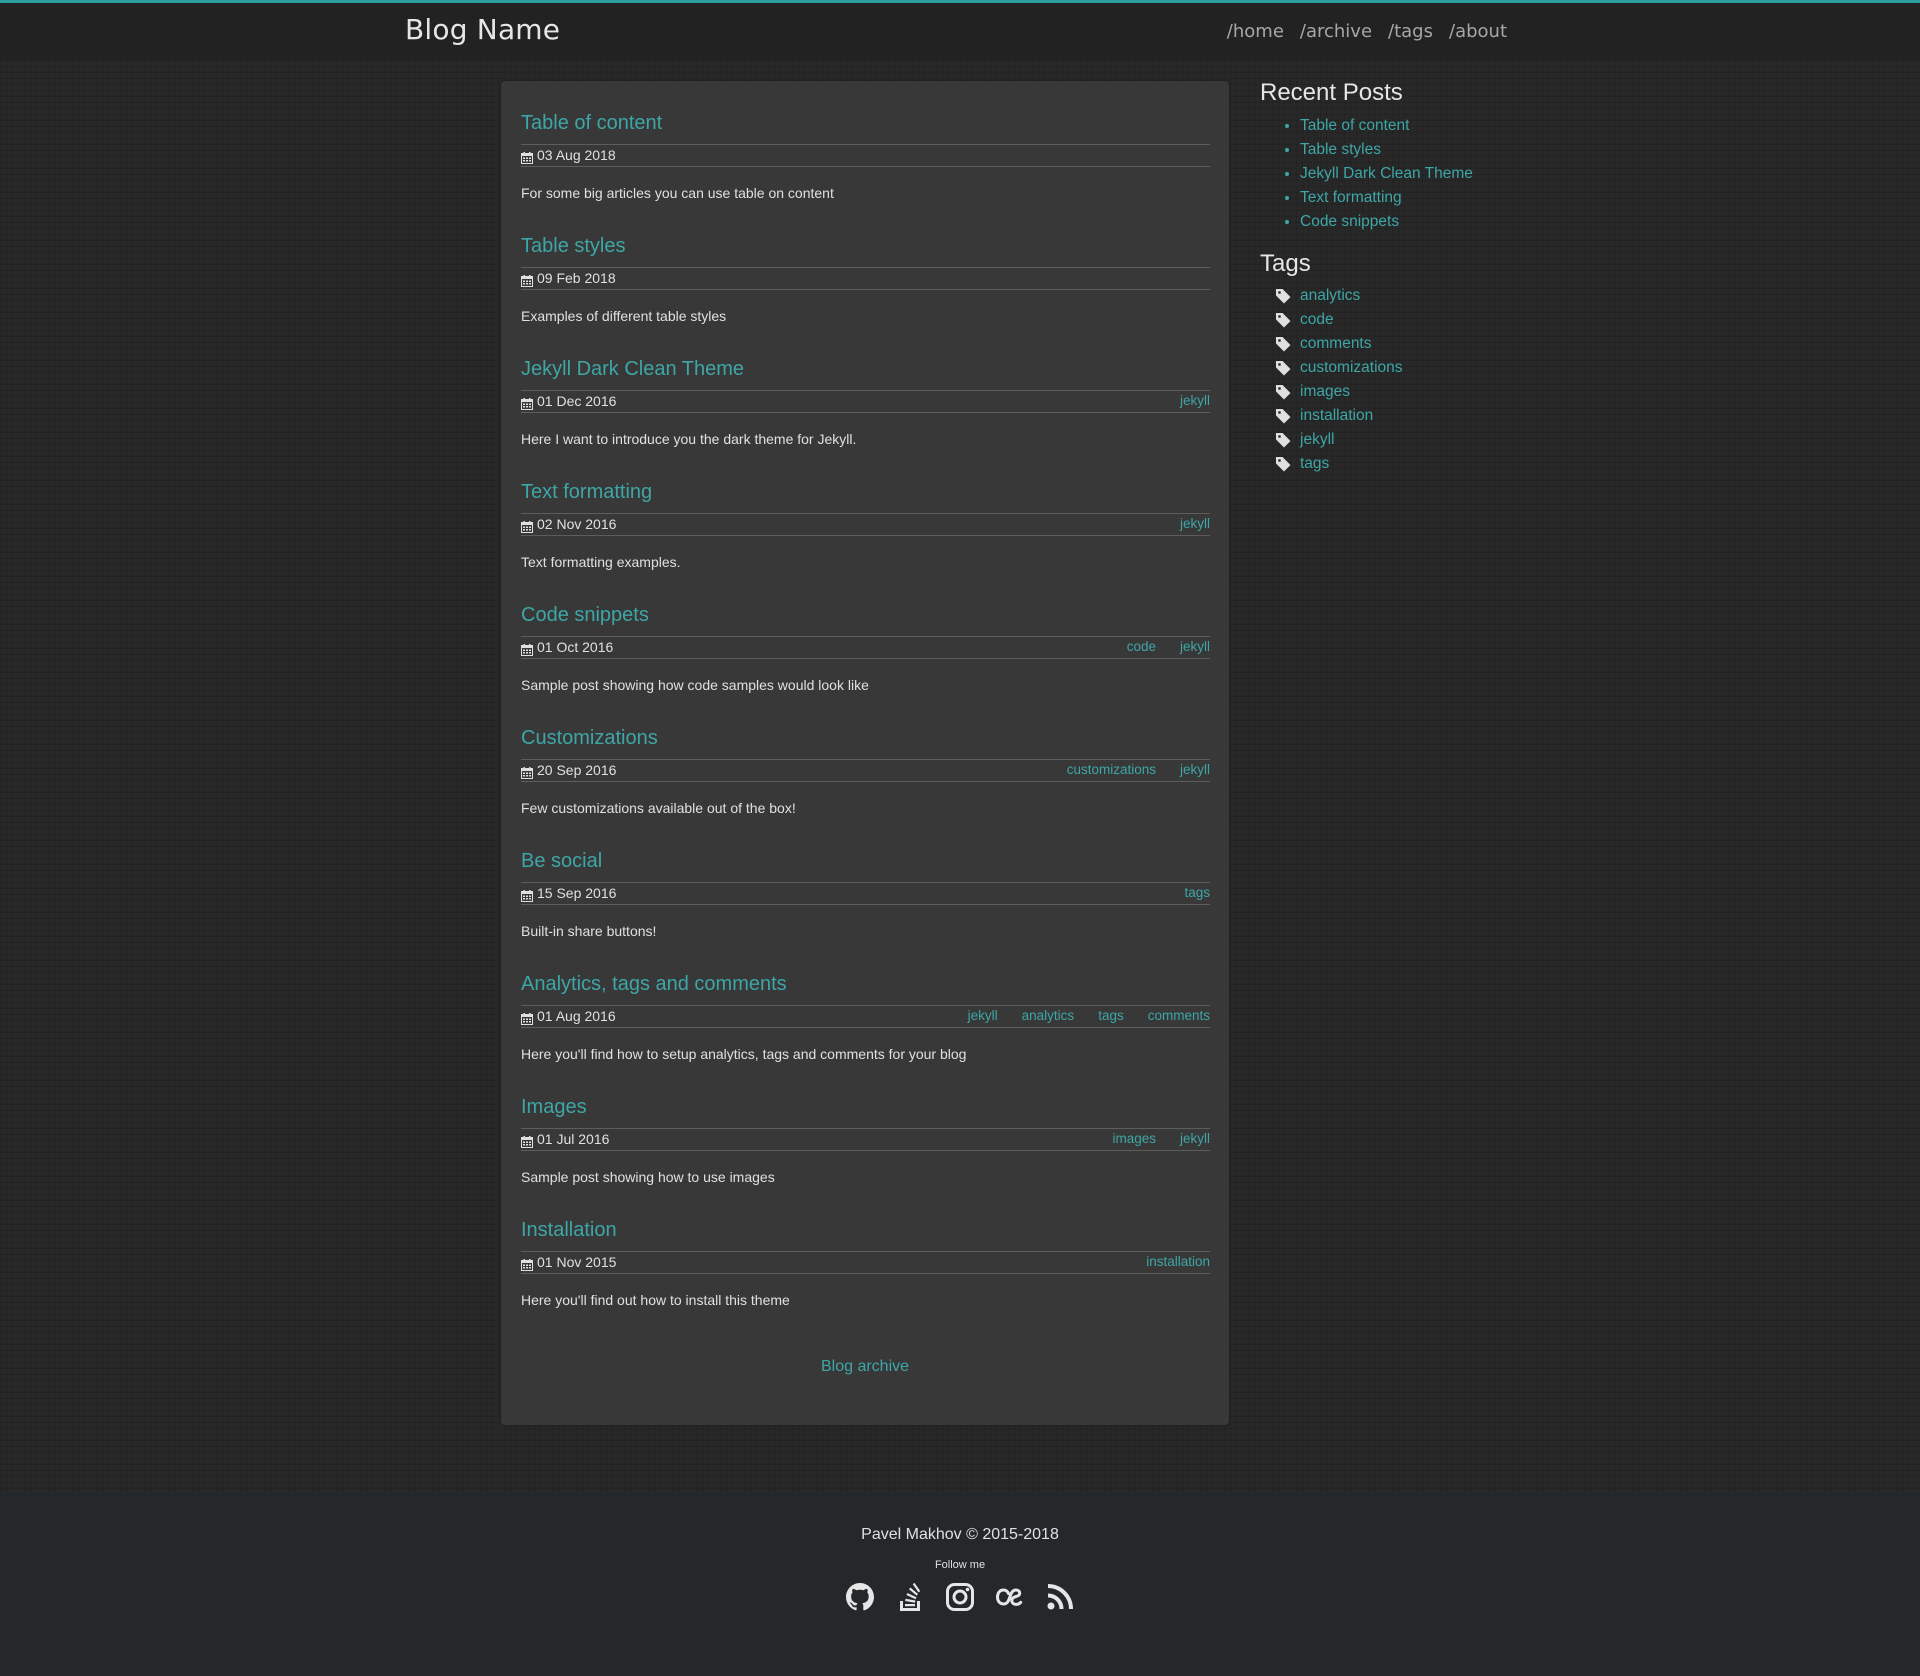  What do you see at coordinates (865, 155) in the screenshot?
I see `post-meta: 03 Aug 2018` at bounding box center [865, 155].